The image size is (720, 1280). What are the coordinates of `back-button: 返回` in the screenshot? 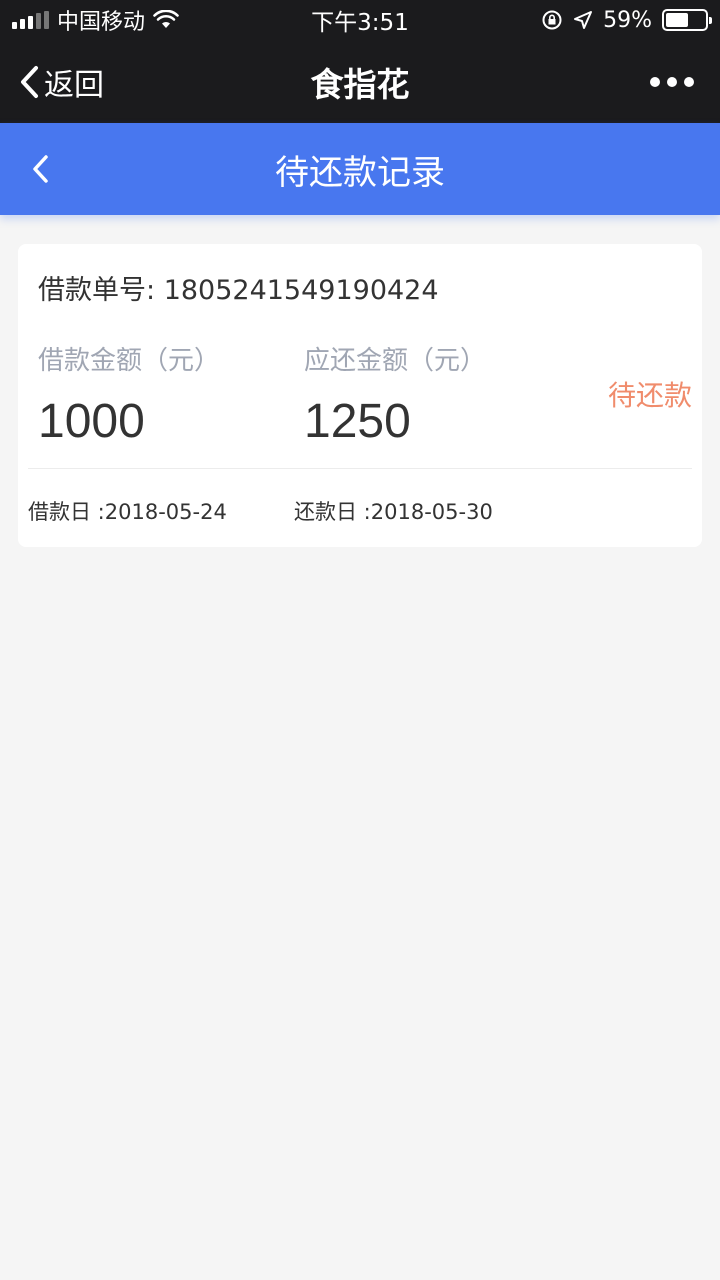 It's located at (61, 81).